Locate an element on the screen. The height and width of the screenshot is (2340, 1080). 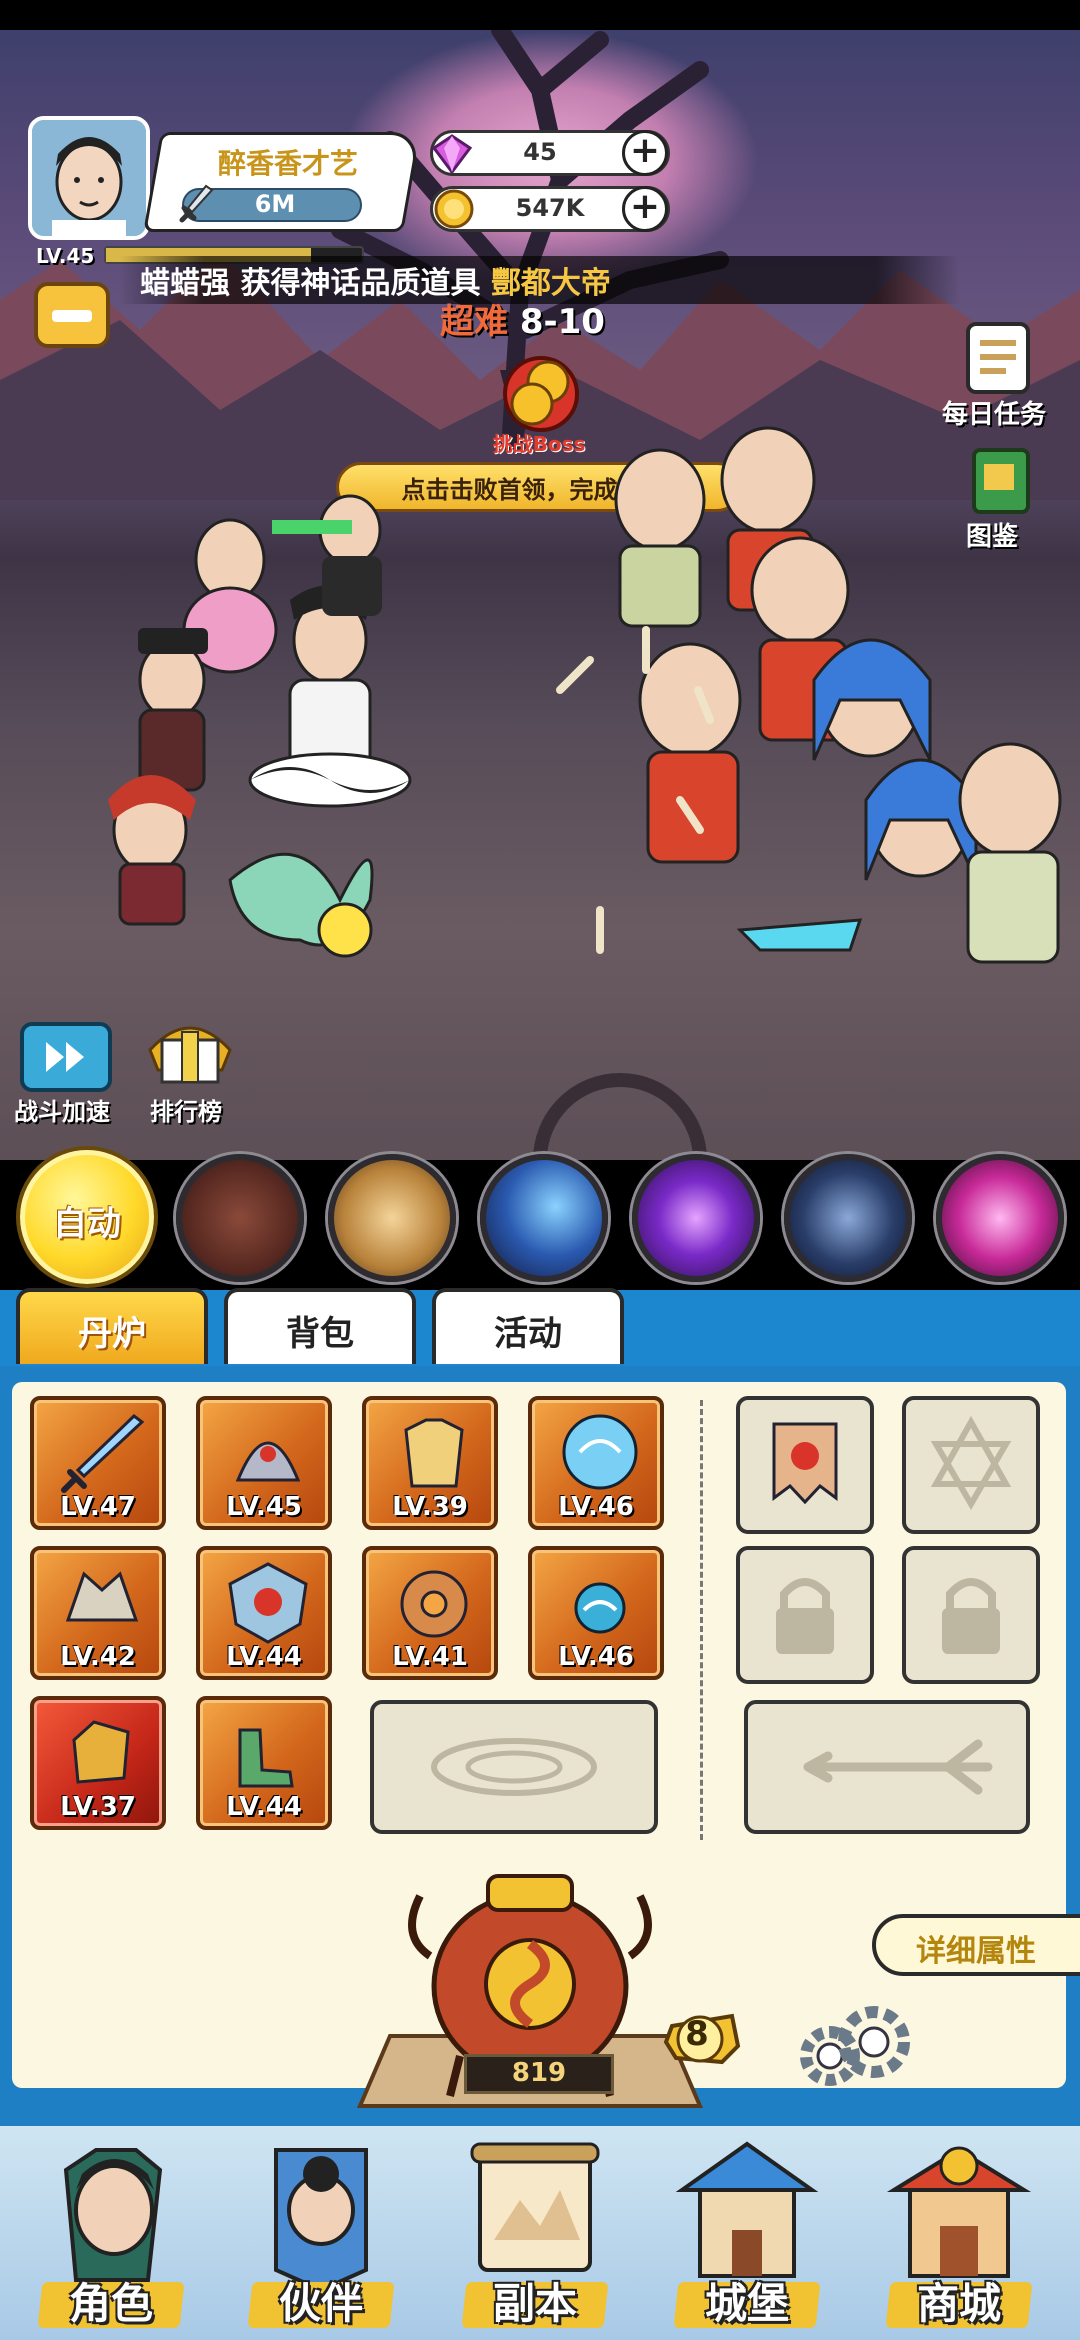
nav-partner-label: 伙伴 is located at coordinates (320, 2303).